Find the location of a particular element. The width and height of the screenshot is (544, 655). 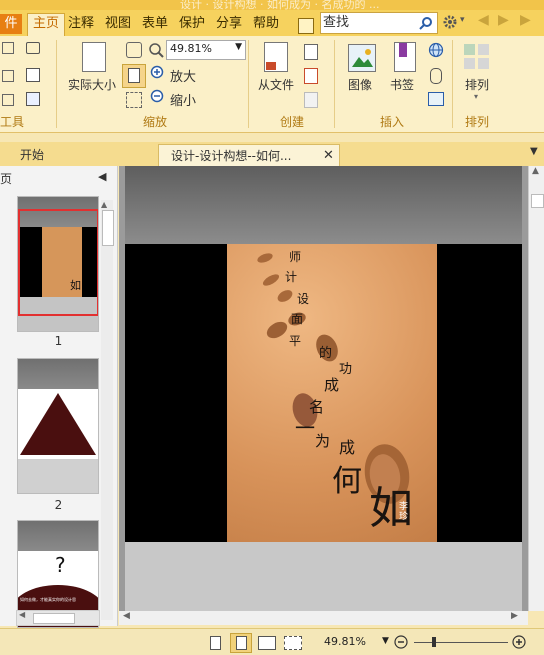

tab-share: 分享 is located at coordinates (229, 24).